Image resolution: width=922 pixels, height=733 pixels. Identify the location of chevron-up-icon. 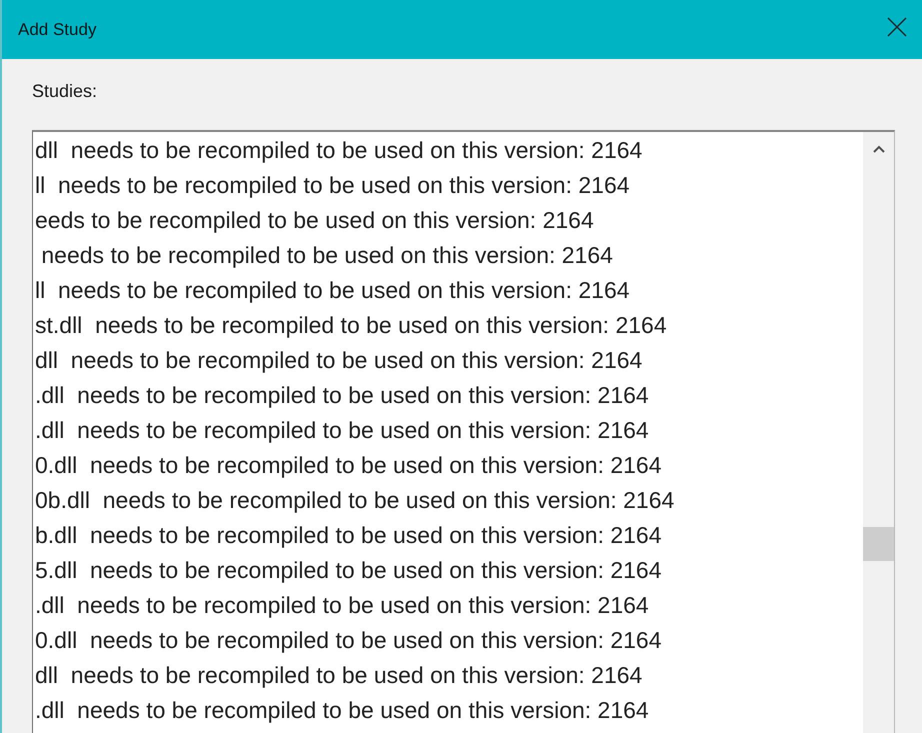
(878, 149).